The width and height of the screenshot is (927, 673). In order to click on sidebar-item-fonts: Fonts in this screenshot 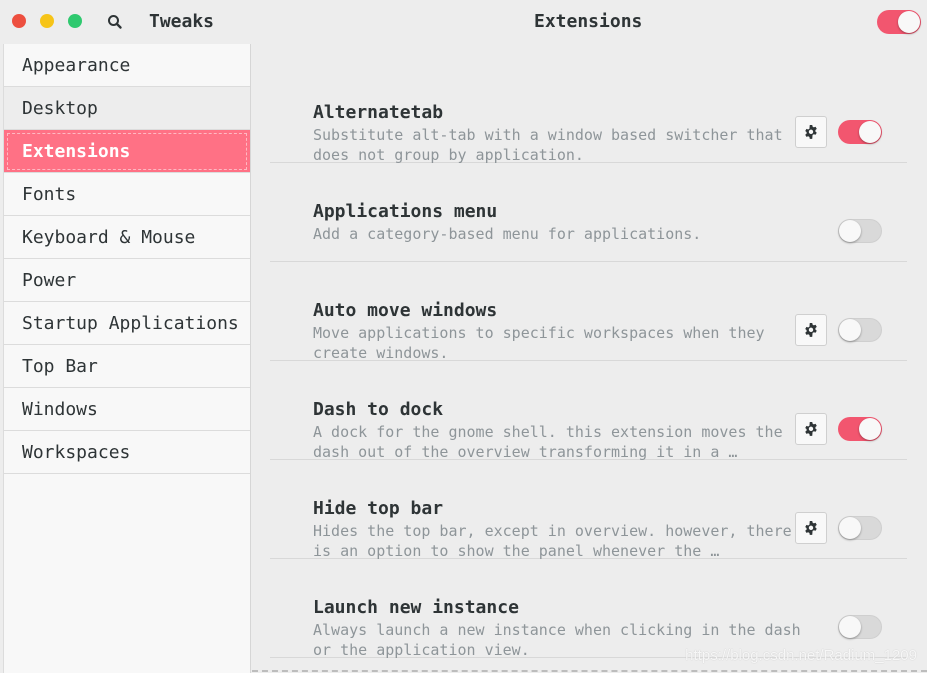, I will do `click(127, 194)`.